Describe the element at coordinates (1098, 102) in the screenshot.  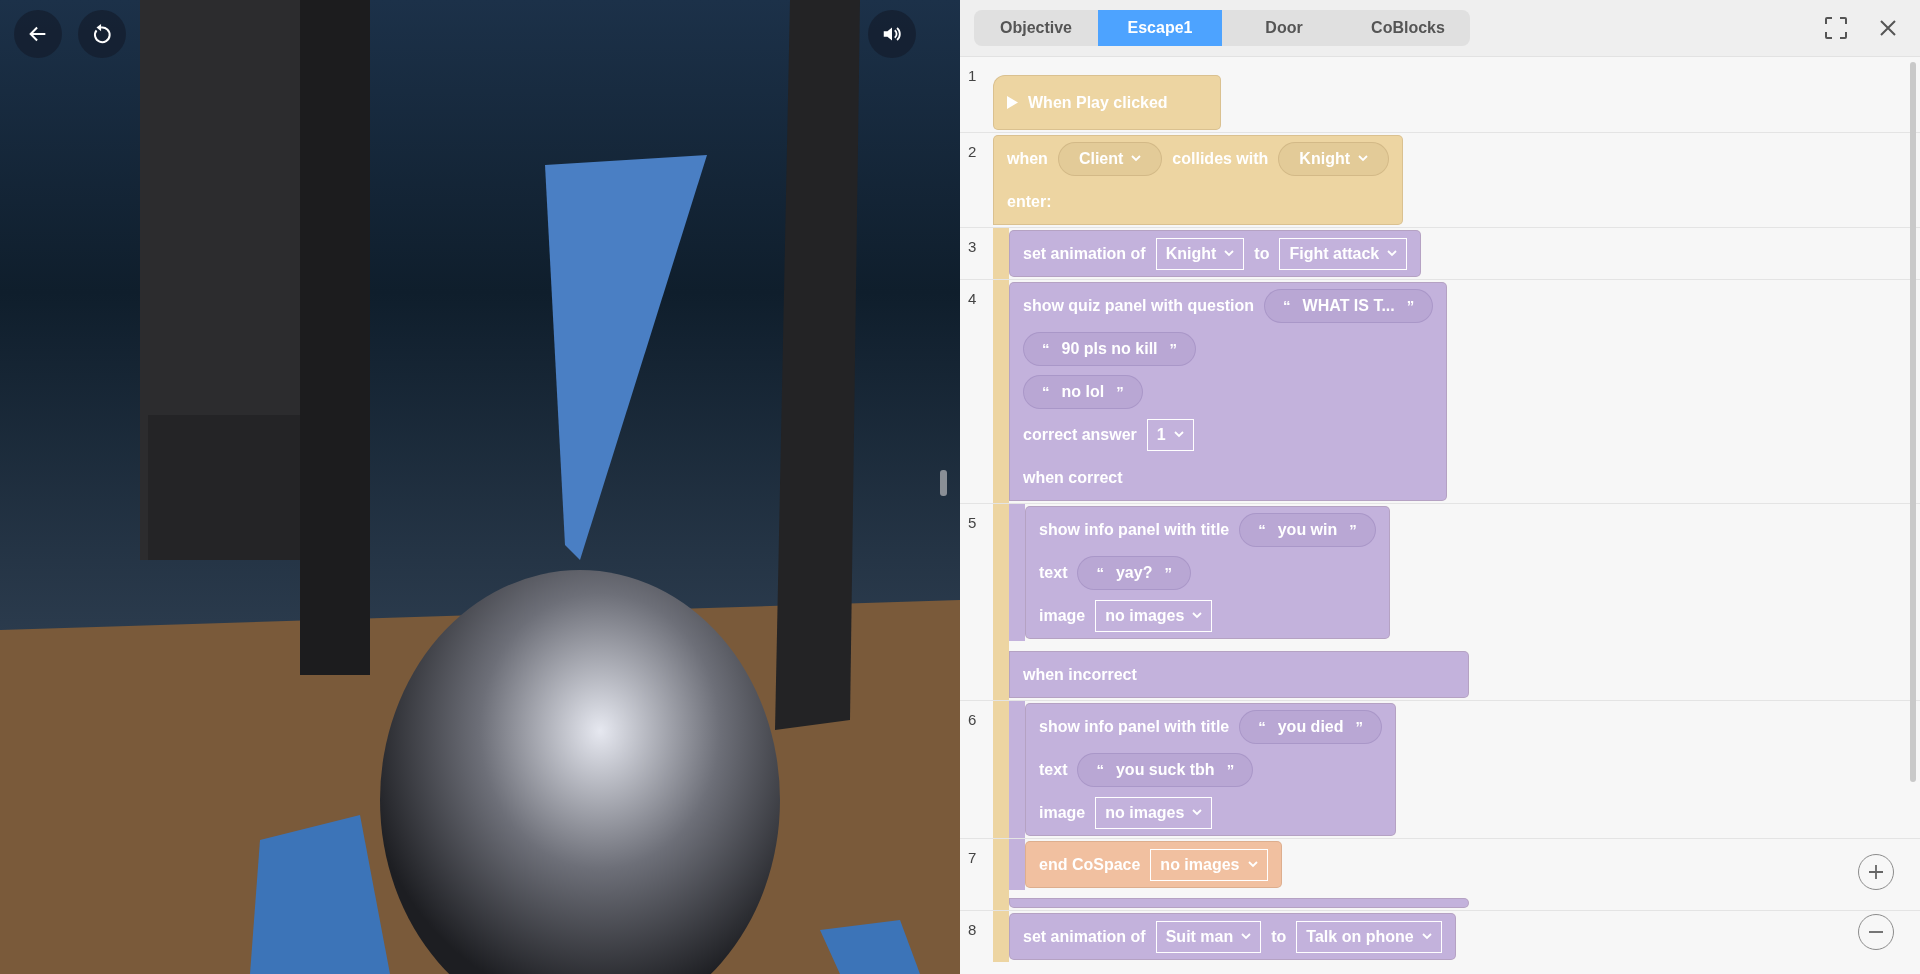
I see `block-label: When Play clicked` at that location.